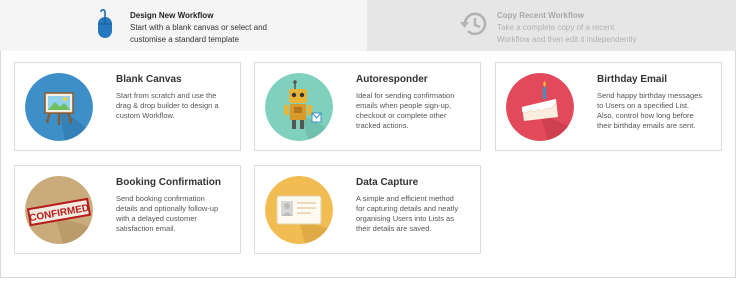 This screenshot has width=740, height=284. What do you see at coordinates (156, 218) in the screenshot?
I see `card-description-line: with a delayed customer` at bounding box center [156, 218].